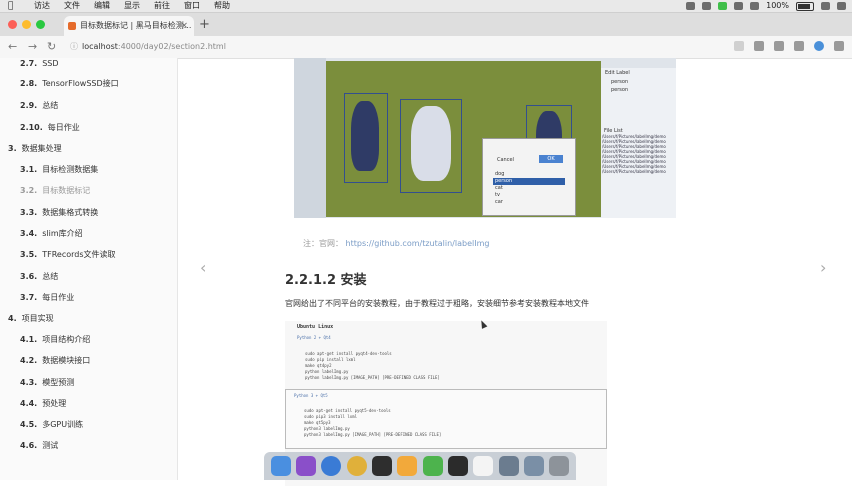 The width and height of the screenshot is (852, 486). I want to click on py3-label: Python 3 + Qt5, so click(311, 395).